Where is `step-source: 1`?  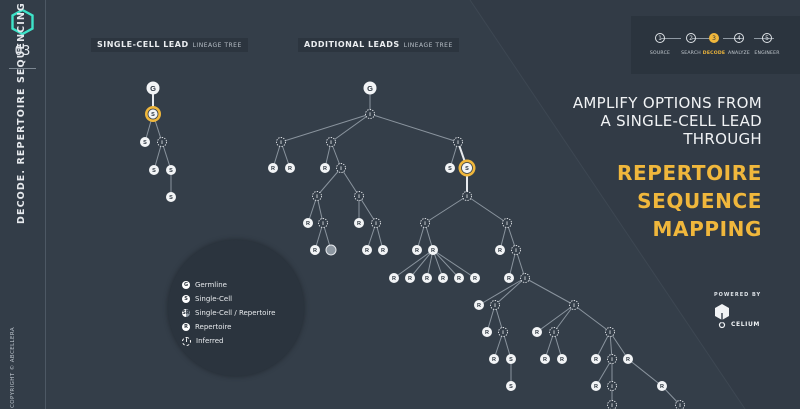 step-source: 1 is located at coordinates (660, 38).